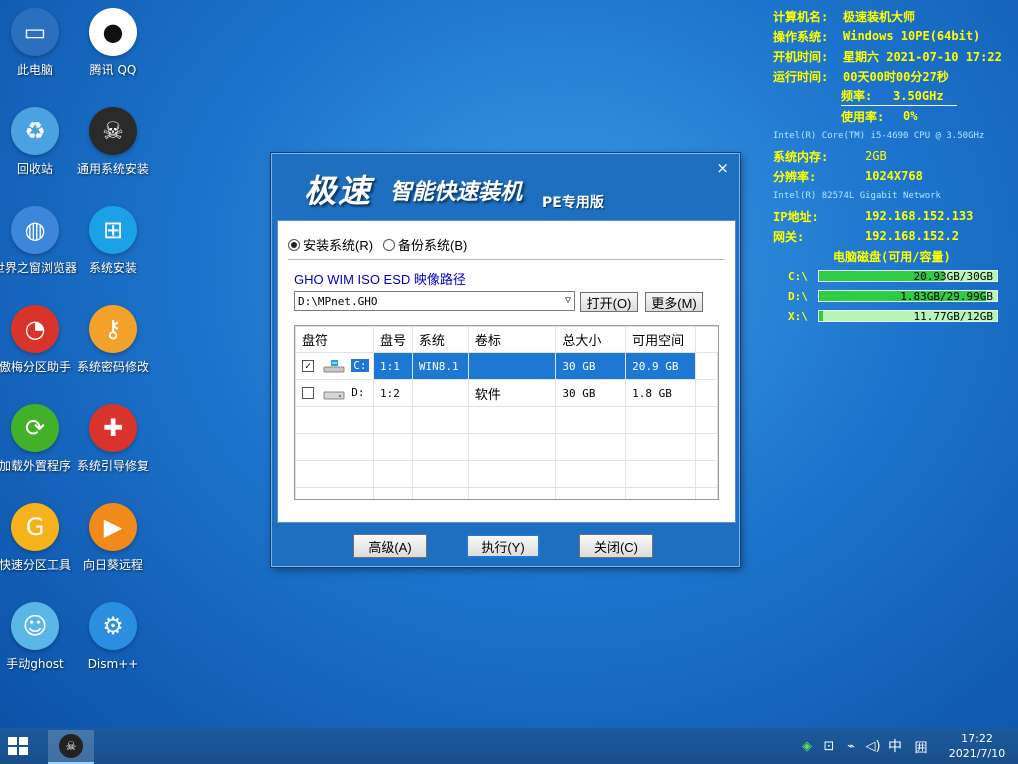 The image size is (1018, 764). What do you see at coordinates (113, 70) in the screenshot?
I see `desktop-icon-label: 腾讯 QQ` at bounding box center [113, 70].